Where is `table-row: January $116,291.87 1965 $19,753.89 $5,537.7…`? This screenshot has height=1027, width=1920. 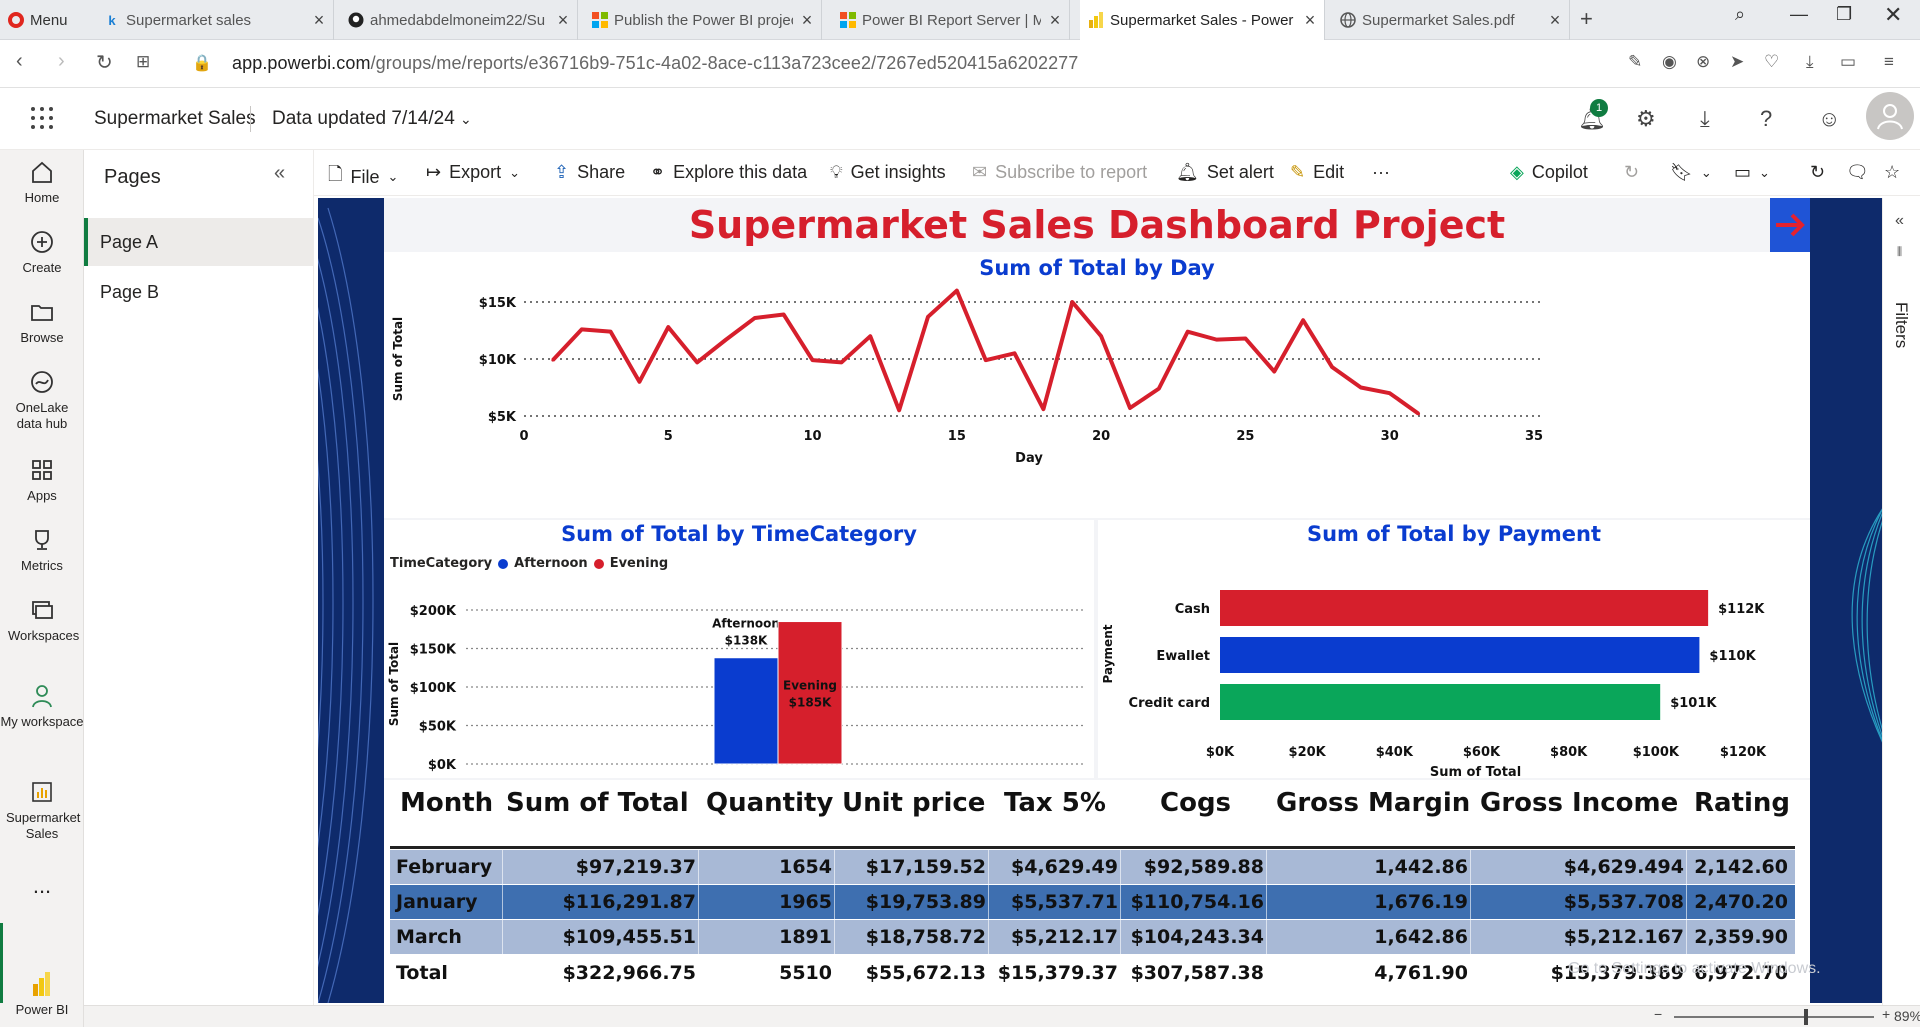
table-row: January $116,291.87 1965 $19,753.89 $5,537.7… is located at coordinates (1092, 902).